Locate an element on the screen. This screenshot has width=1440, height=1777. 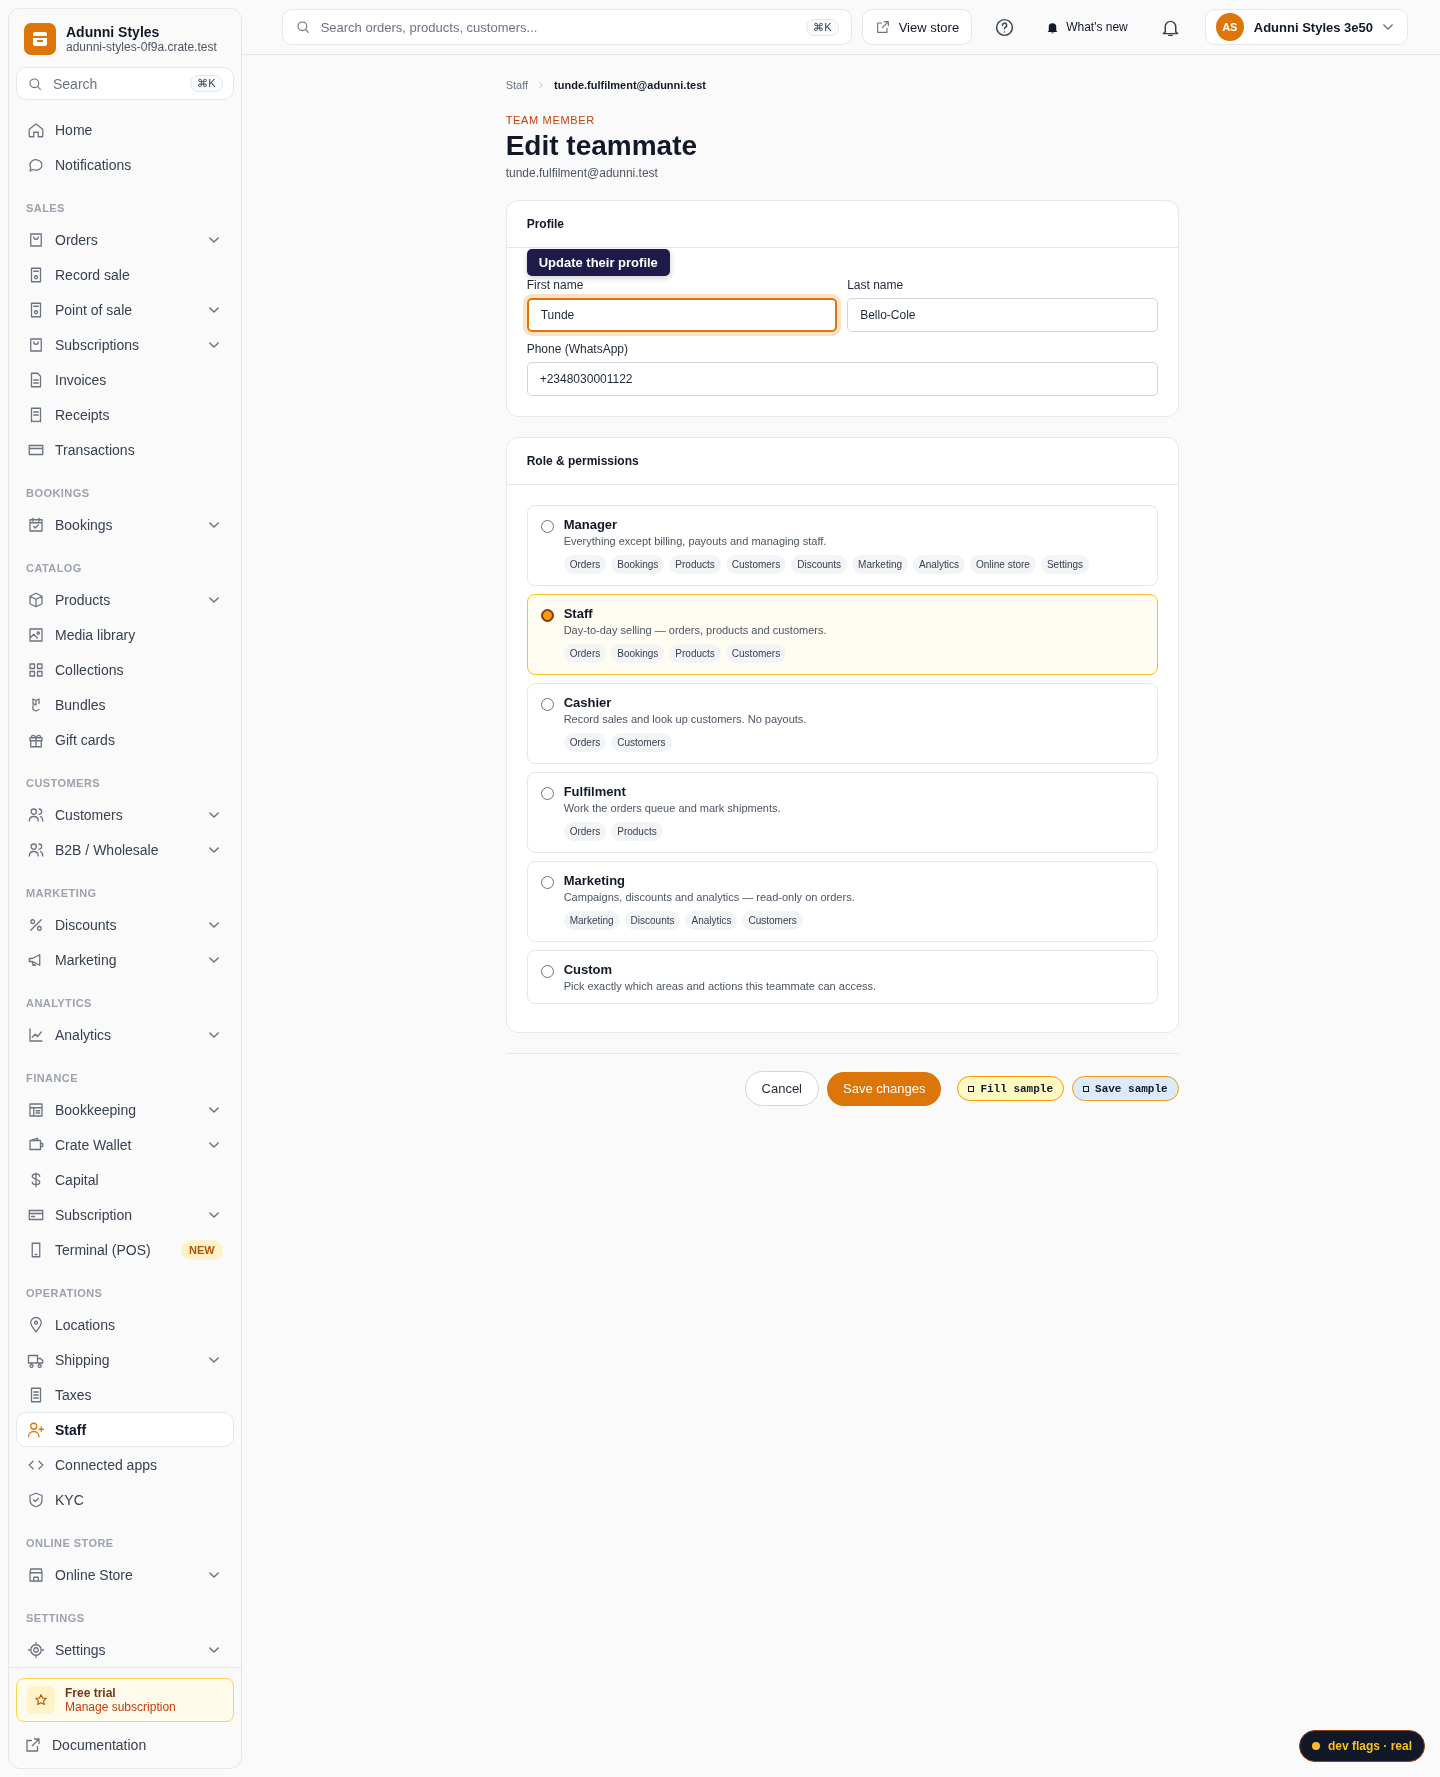
permission-tag: Bookings is located at coordinates (638, 564).